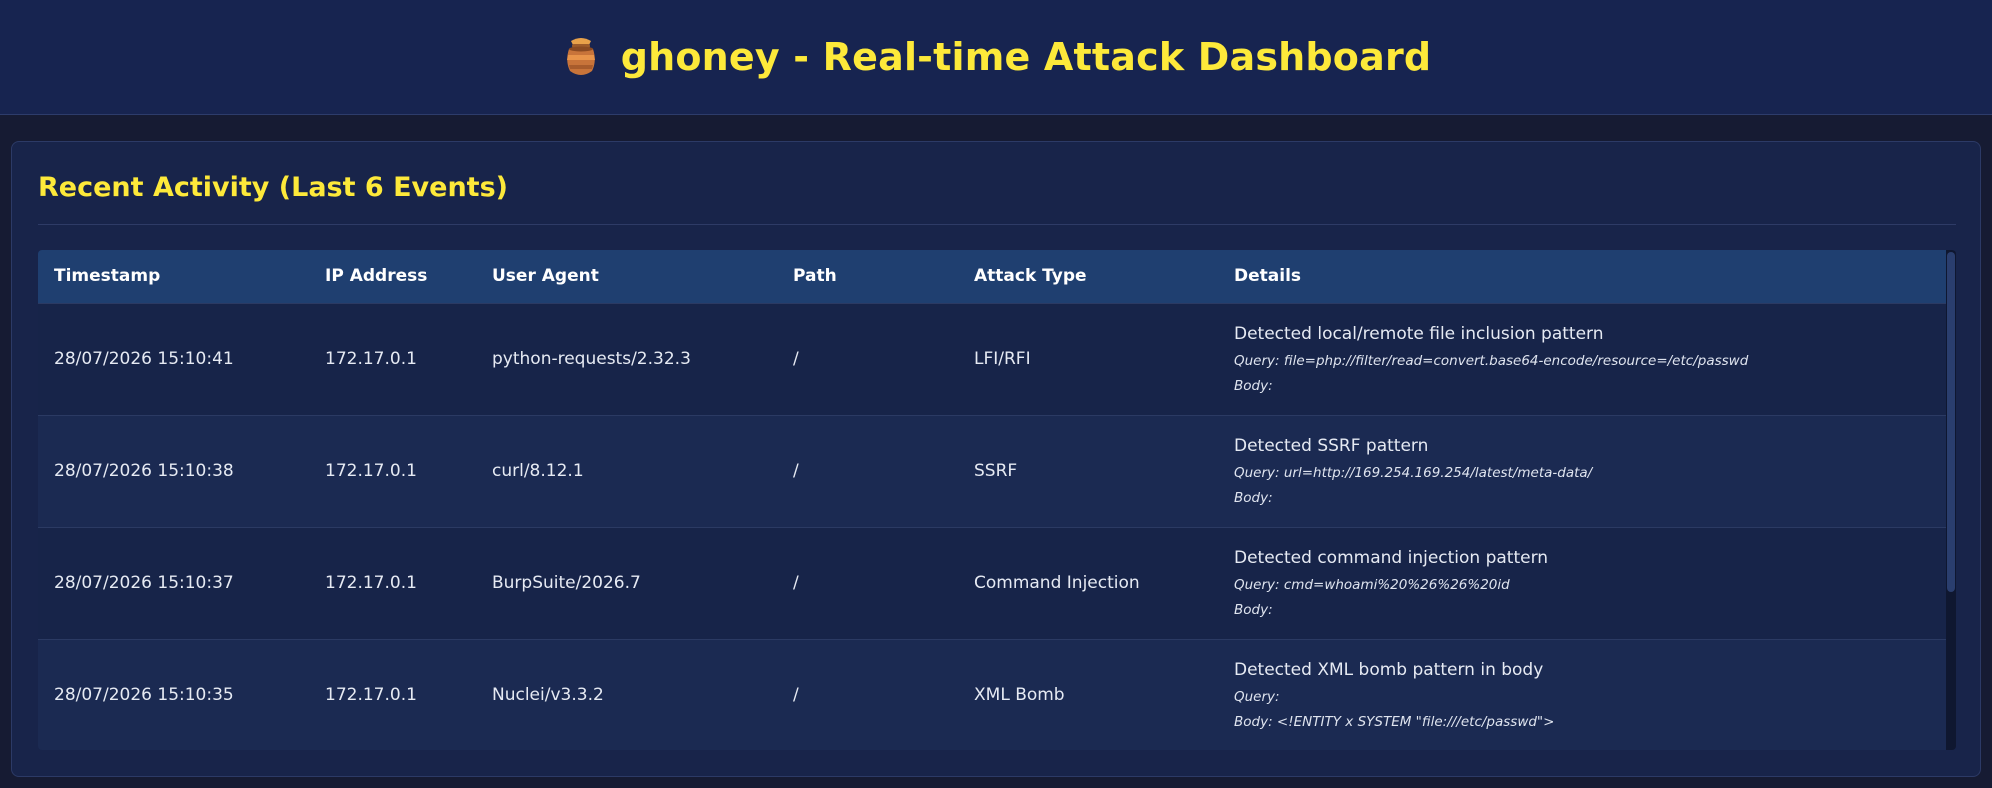  I want to click on column-header-path: Path, so click(815, 276).